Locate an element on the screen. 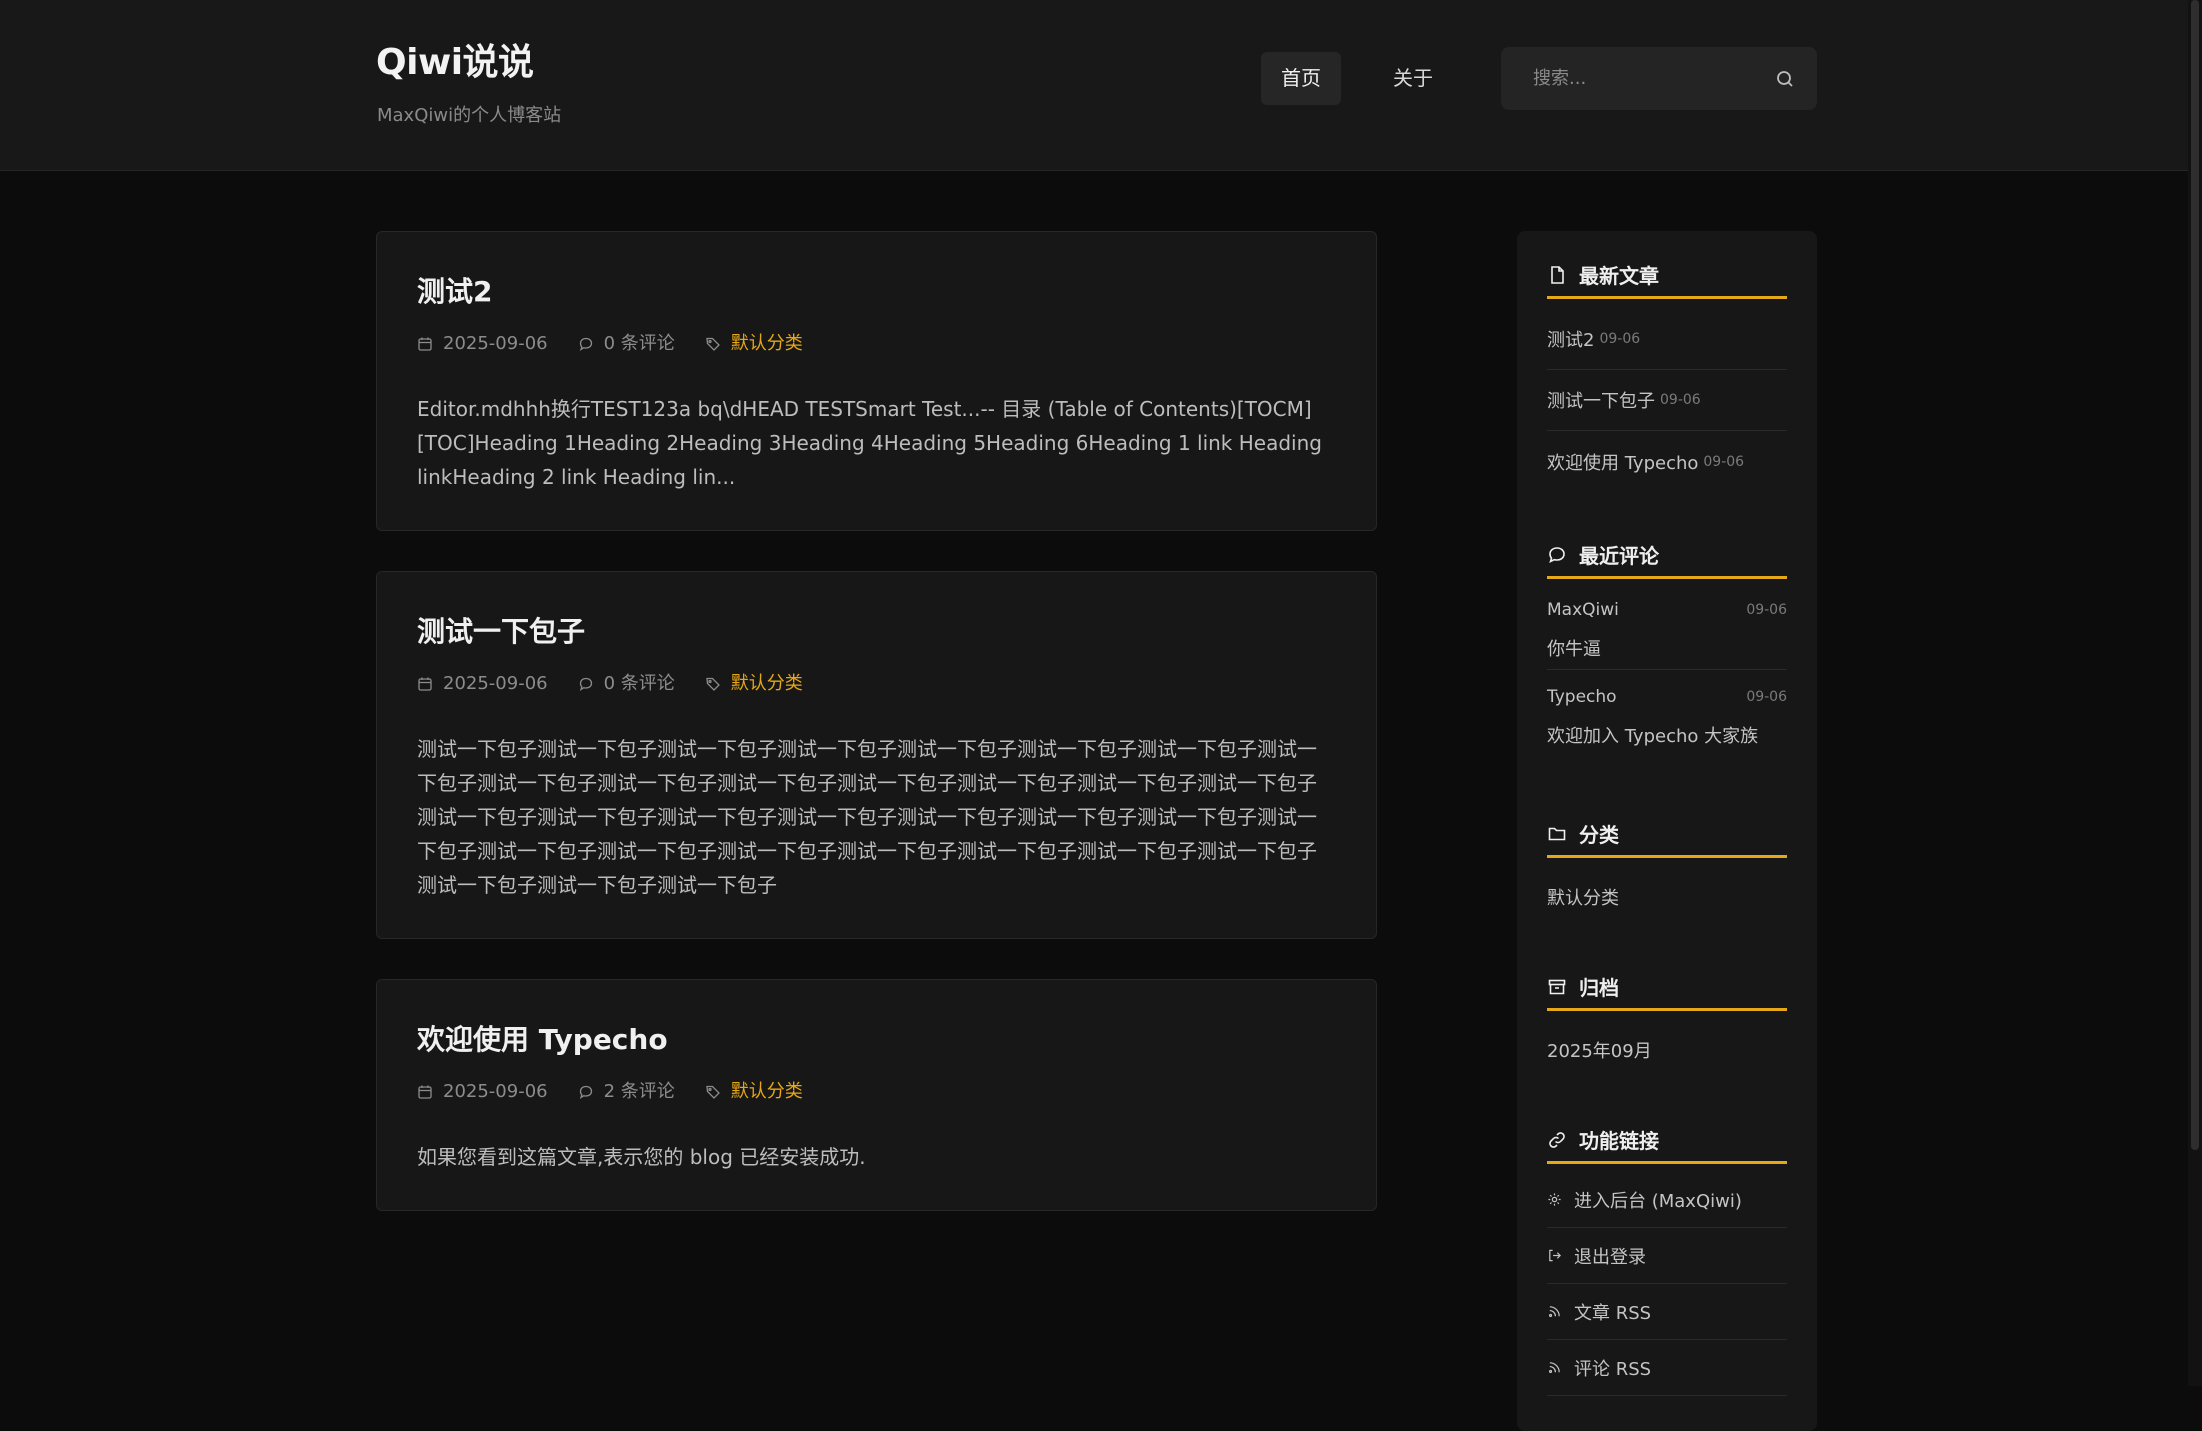 This screenshot has height=1431, width=2202. function-link-label: 文章 RSS is located at coordinates (1612, 1312).